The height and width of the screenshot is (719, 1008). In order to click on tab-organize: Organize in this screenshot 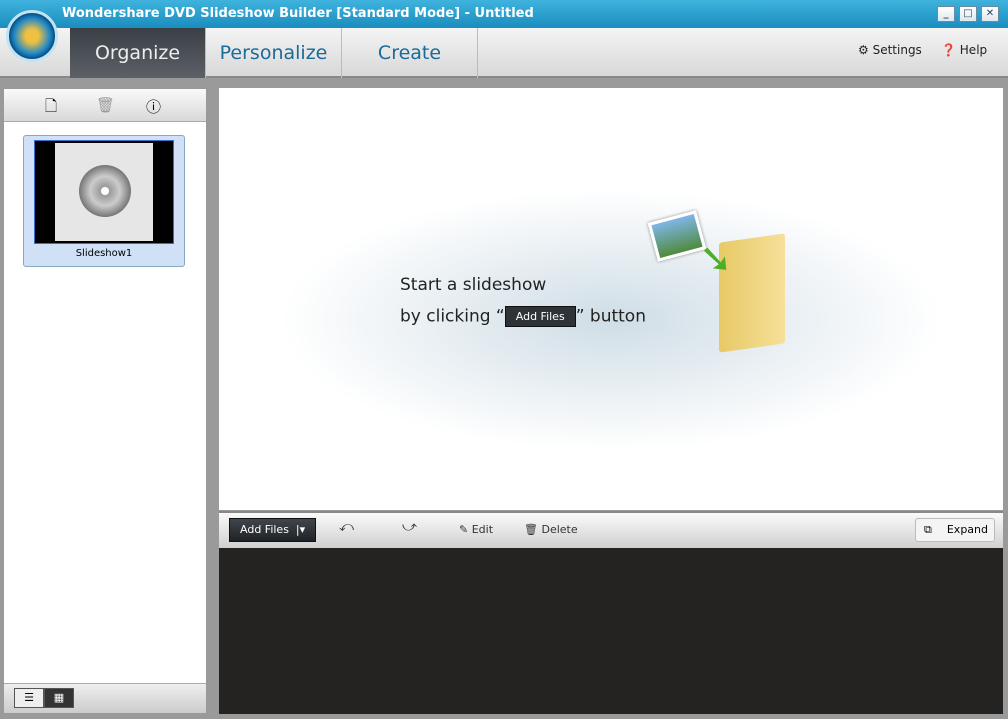, I will do `click(138, 53)`.